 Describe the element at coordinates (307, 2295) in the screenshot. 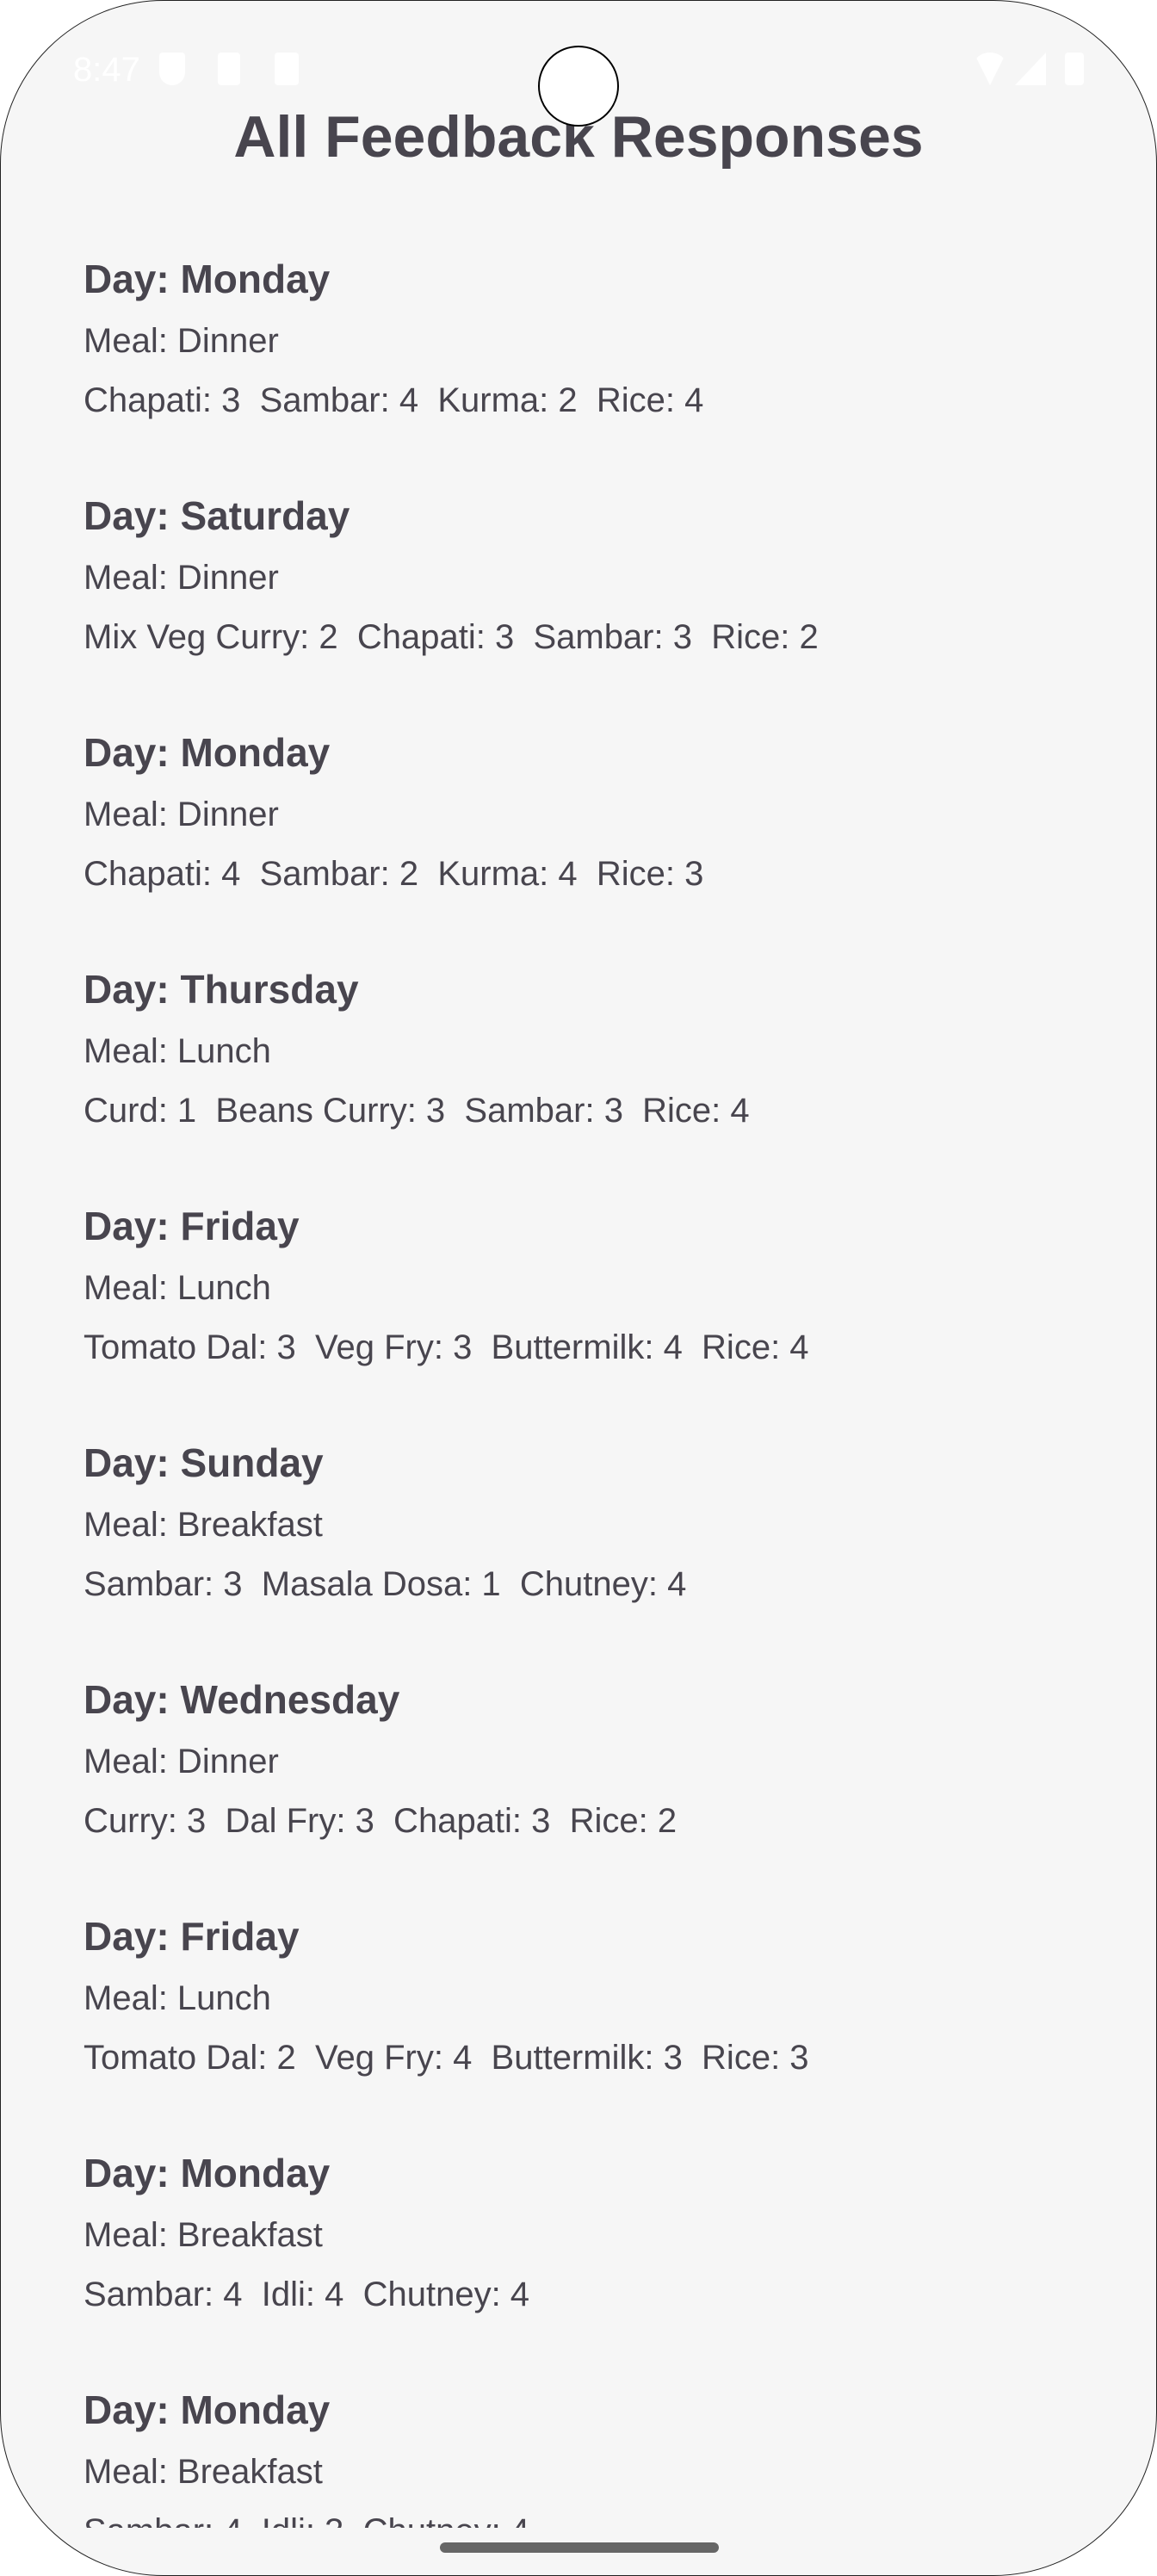

I see `ratings-text: Sambar: 4 Idli: 4 Chutney: 4` at that location.